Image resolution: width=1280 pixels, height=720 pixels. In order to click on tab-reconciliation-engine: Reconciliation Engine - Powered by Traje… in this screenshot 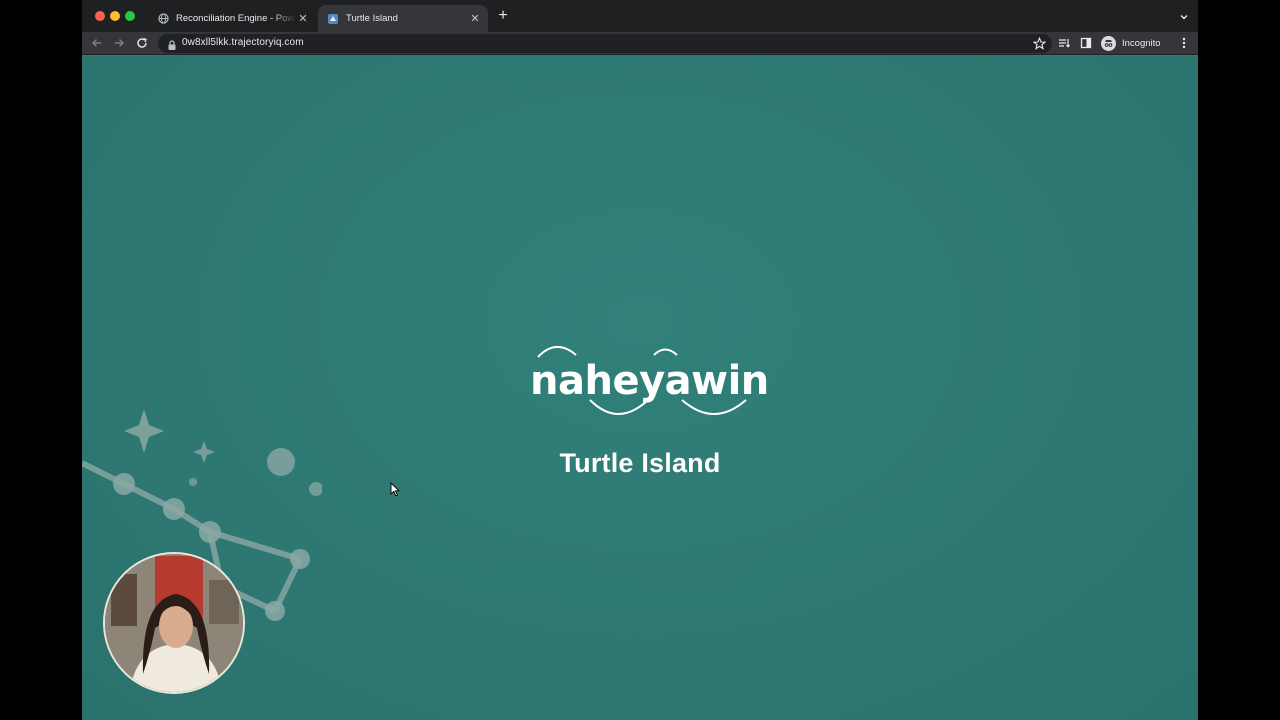, I will do `click(232, 18)`.